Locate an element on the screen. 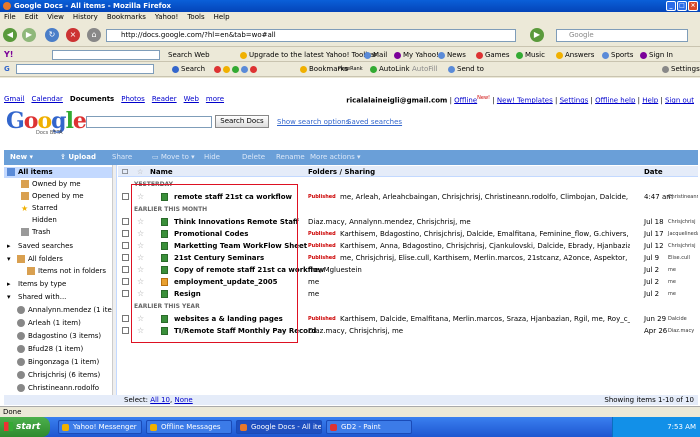 Image resolution: width=700 pixels, height=437 pixels. yahoo-news-button: News is located at coordinates (452, 55).